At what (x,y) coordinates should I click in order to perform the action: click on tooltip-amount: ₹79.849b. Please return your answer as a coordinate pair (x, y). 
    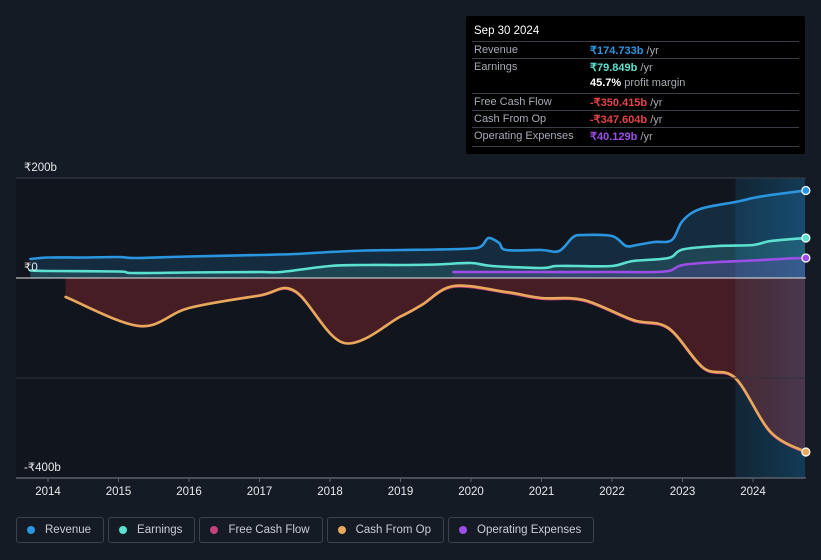
    Looking at the image, I should click on (614, 68).